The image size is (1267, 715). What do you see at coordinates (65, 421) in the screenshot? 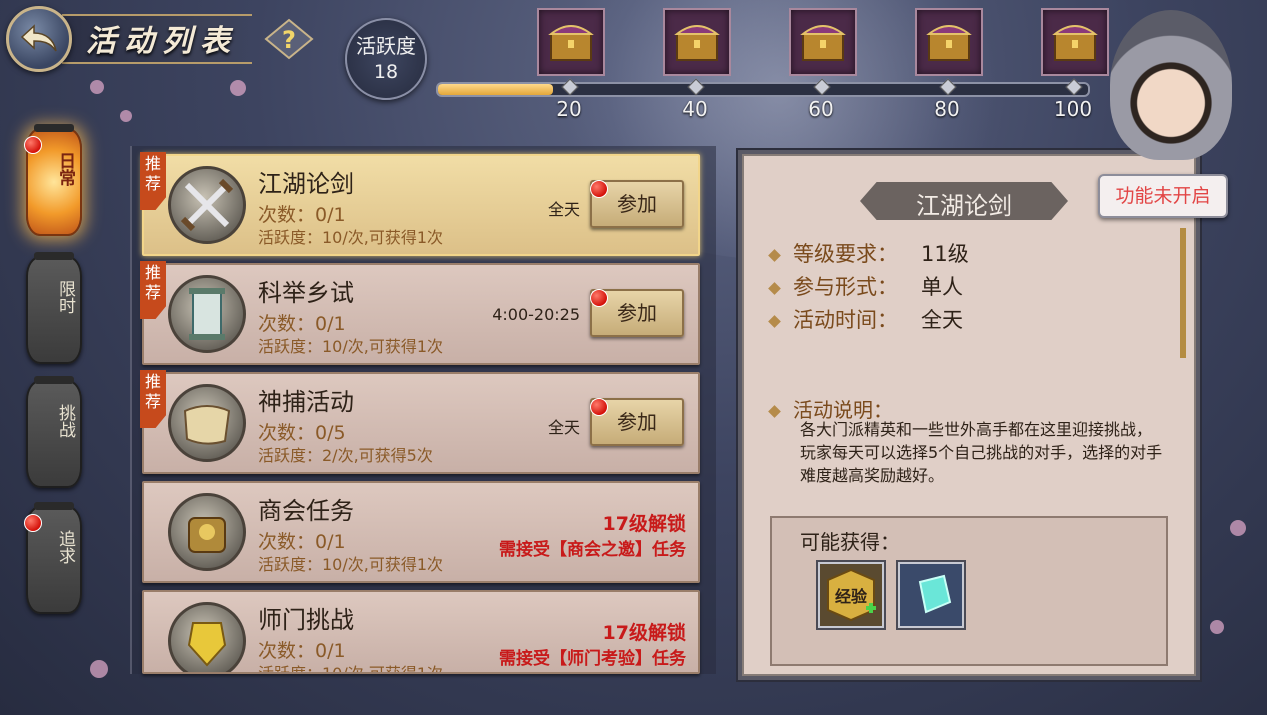
I see `tab-label: 挑战` at bounding box center [65, 421].